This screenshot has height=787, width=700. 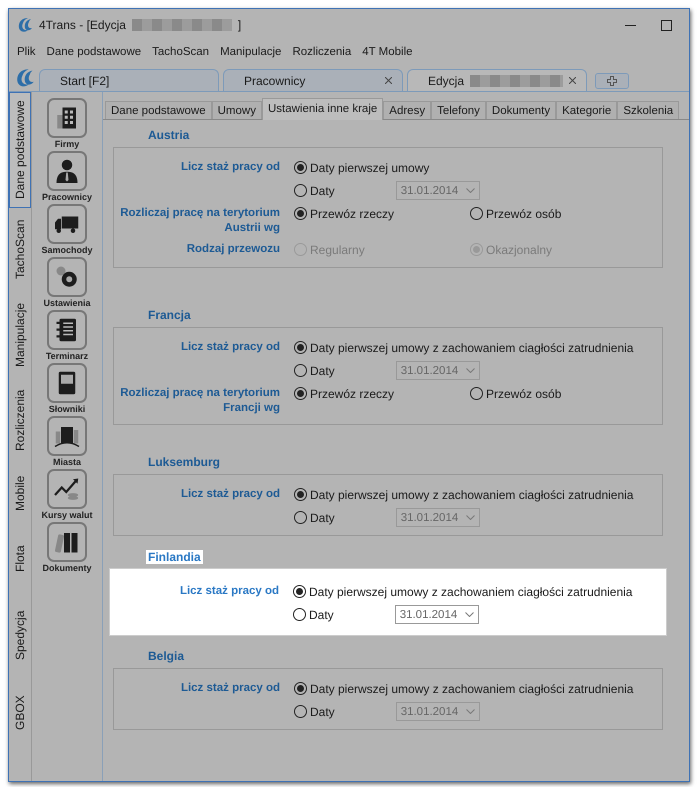 I want to click on menu-item: Rozliczenia, so click(x=322, y=52).